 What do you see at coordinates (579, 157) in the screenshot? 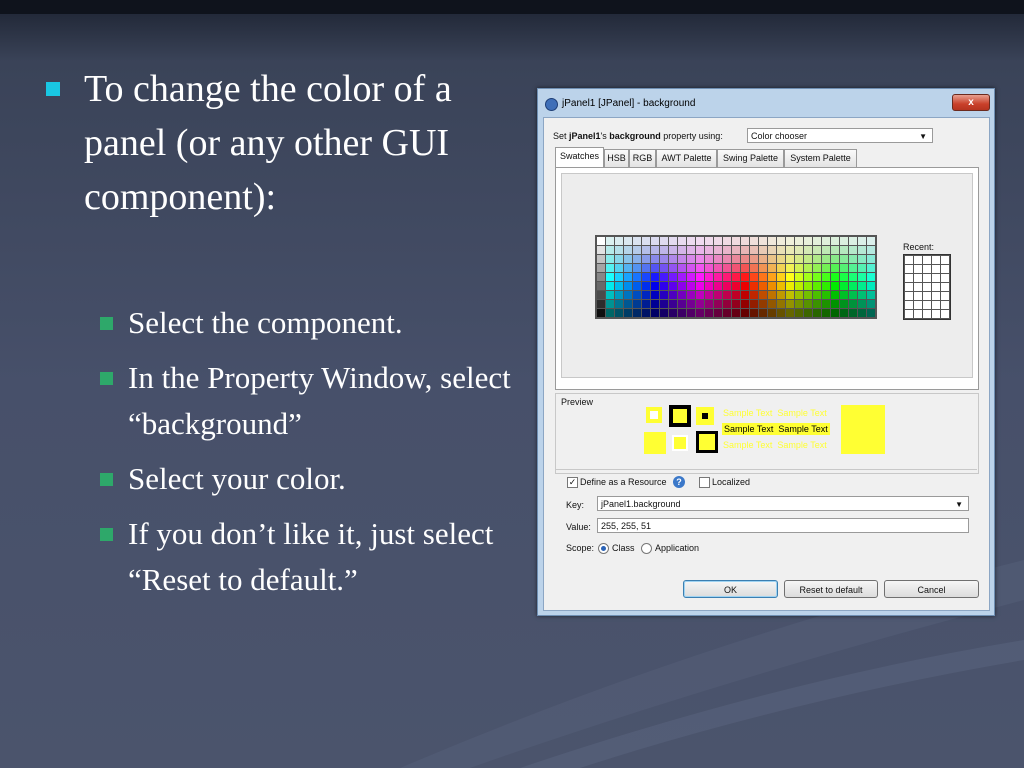
I see `tab-swatches: Swatches` at bounding box center [579, 157].